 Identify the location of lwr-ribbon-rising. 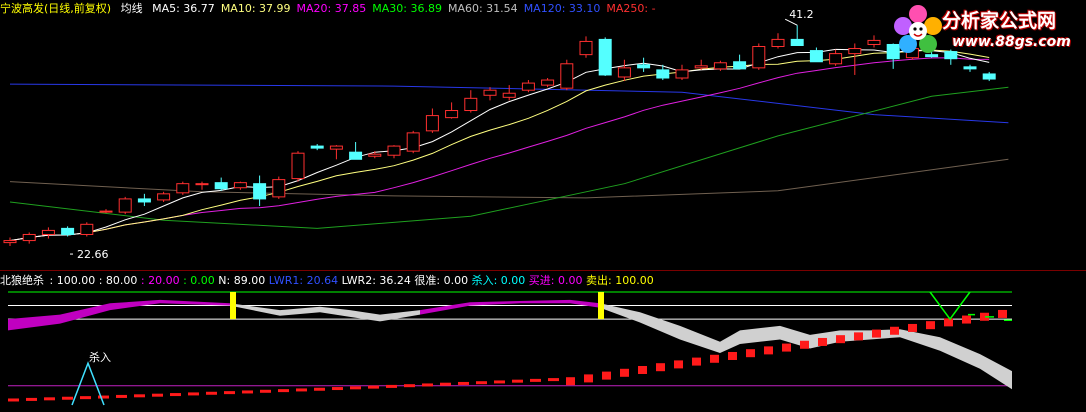
(119, 315).